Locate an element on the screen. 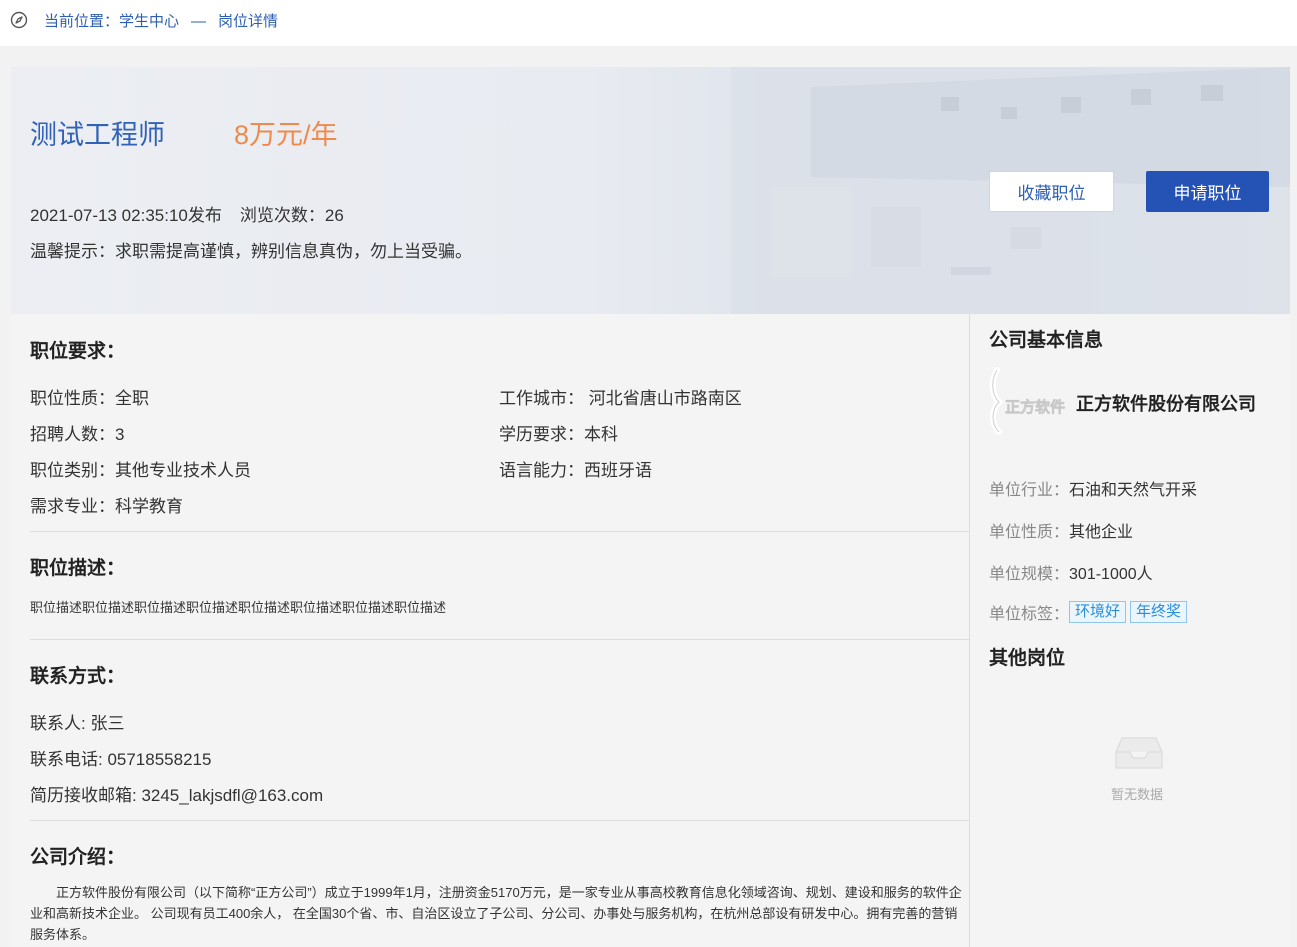  contact-person: 联系人: 张三 is located at coordinates (77, 723).